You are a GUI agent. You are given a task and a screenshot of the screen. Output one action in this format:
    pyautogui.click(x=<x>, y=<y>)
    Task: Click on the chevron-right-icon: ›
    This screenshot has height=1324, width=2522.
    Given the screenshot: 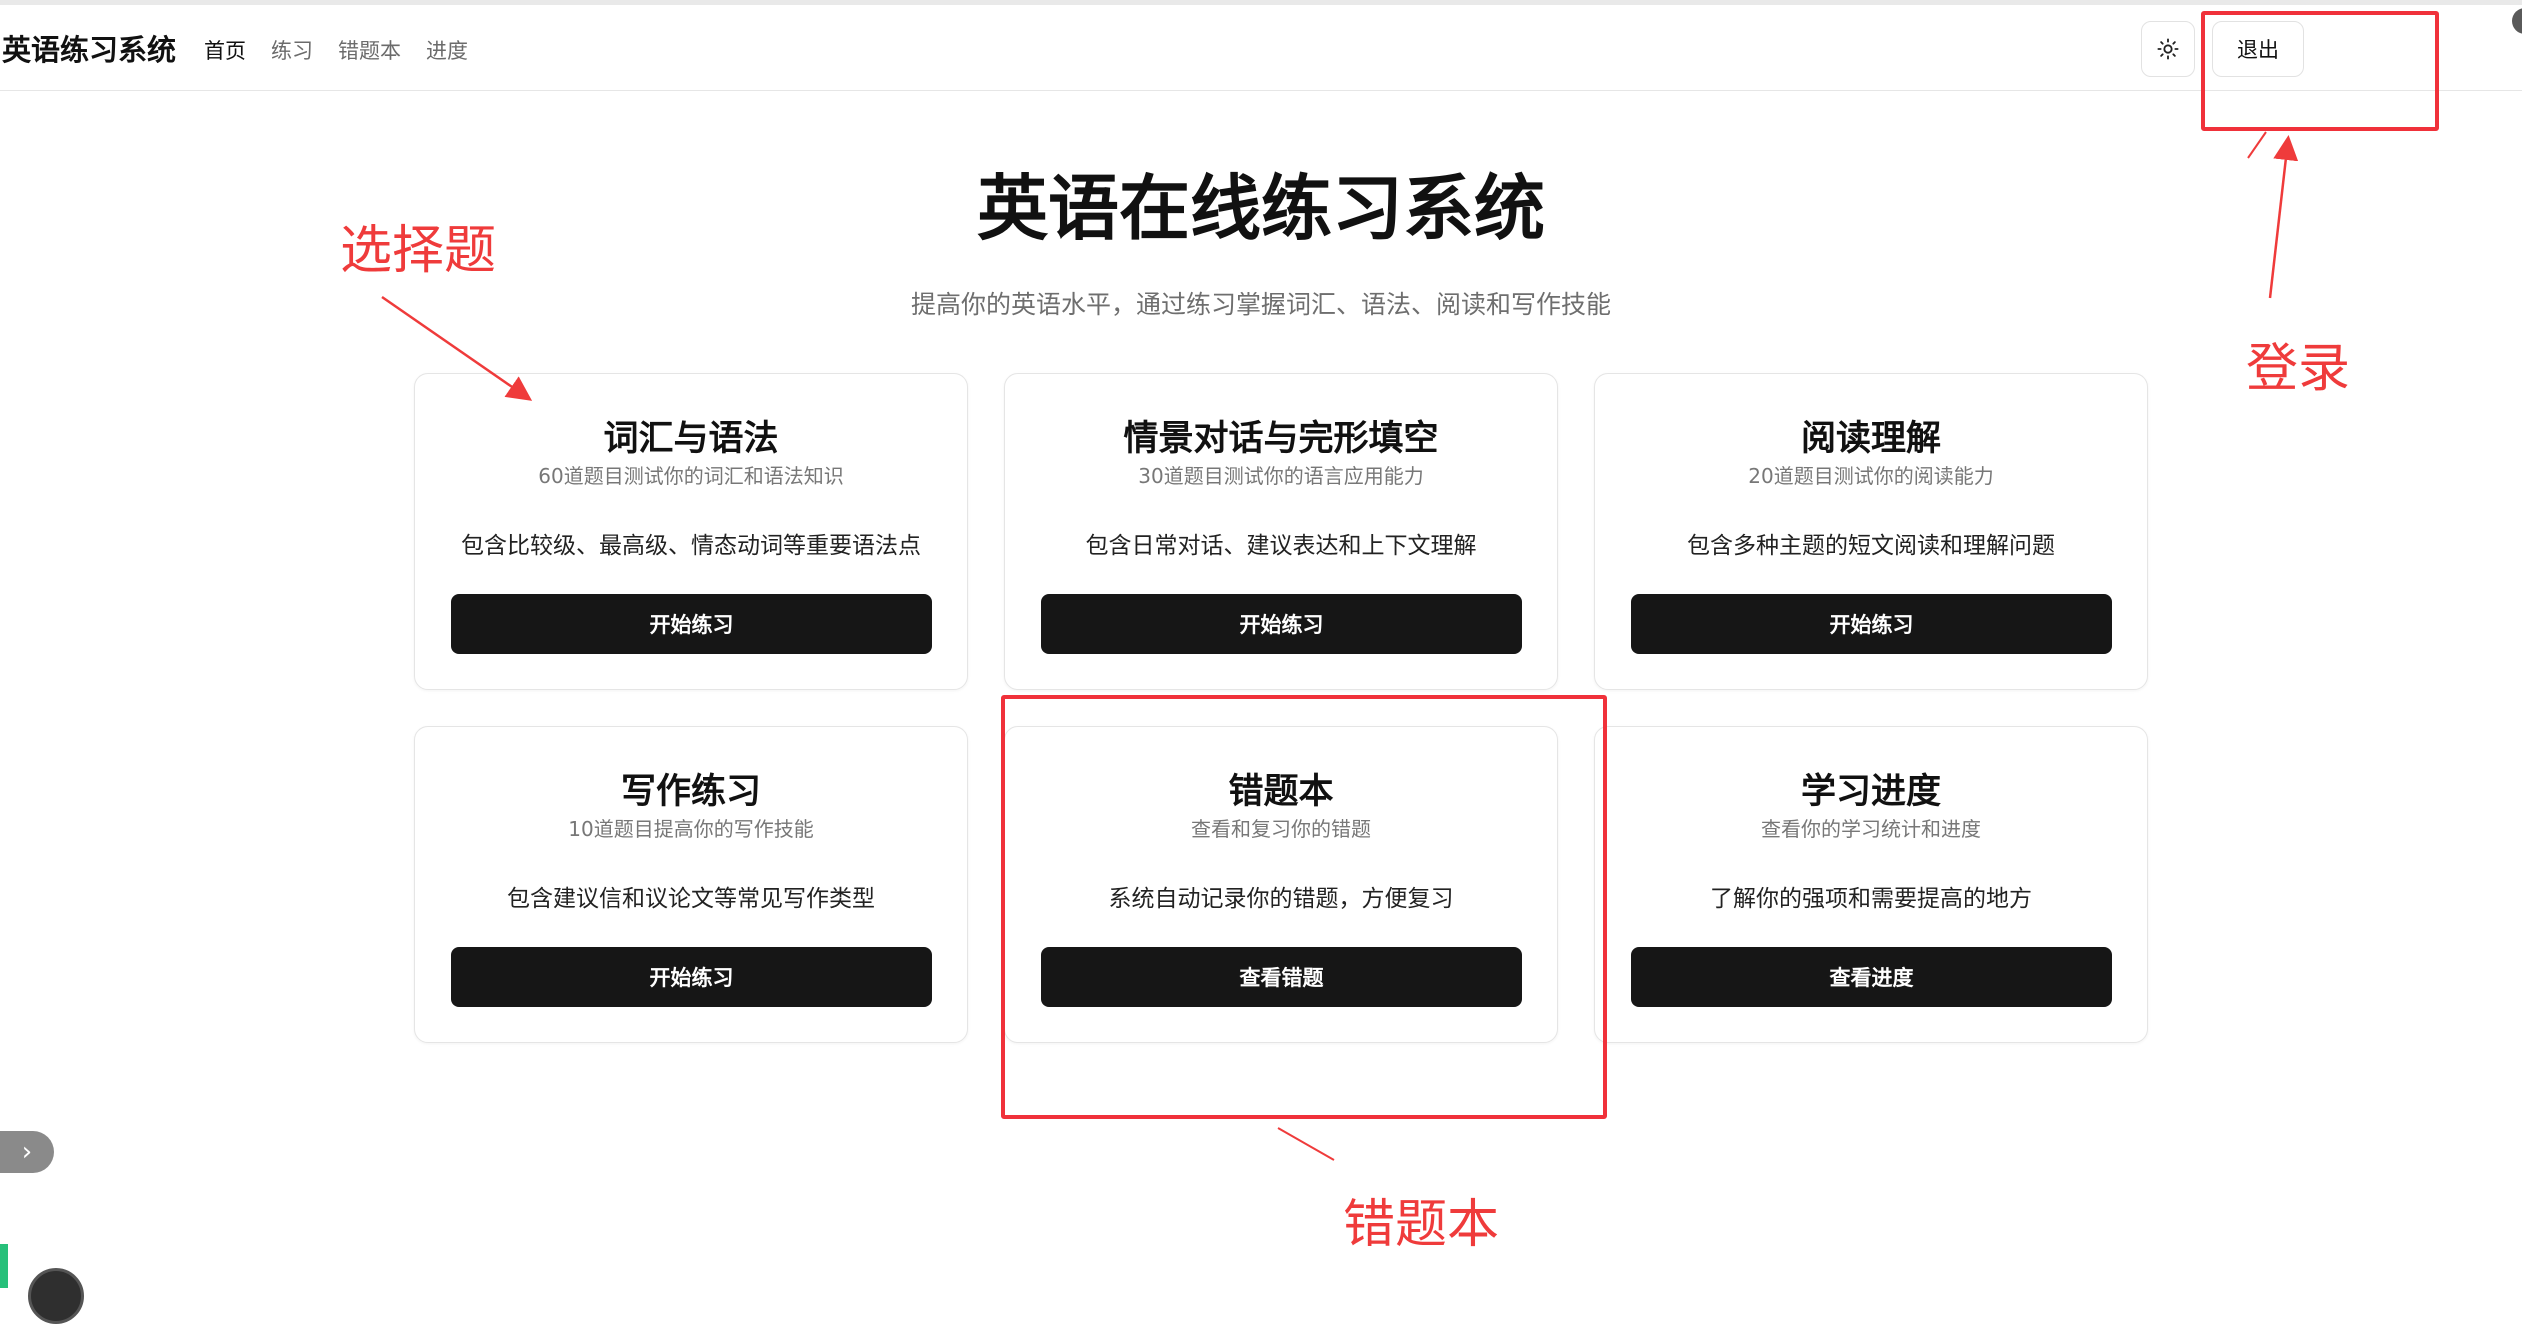 What is the action you would take?
    pyautogui.click(x=27, y=1152)
    